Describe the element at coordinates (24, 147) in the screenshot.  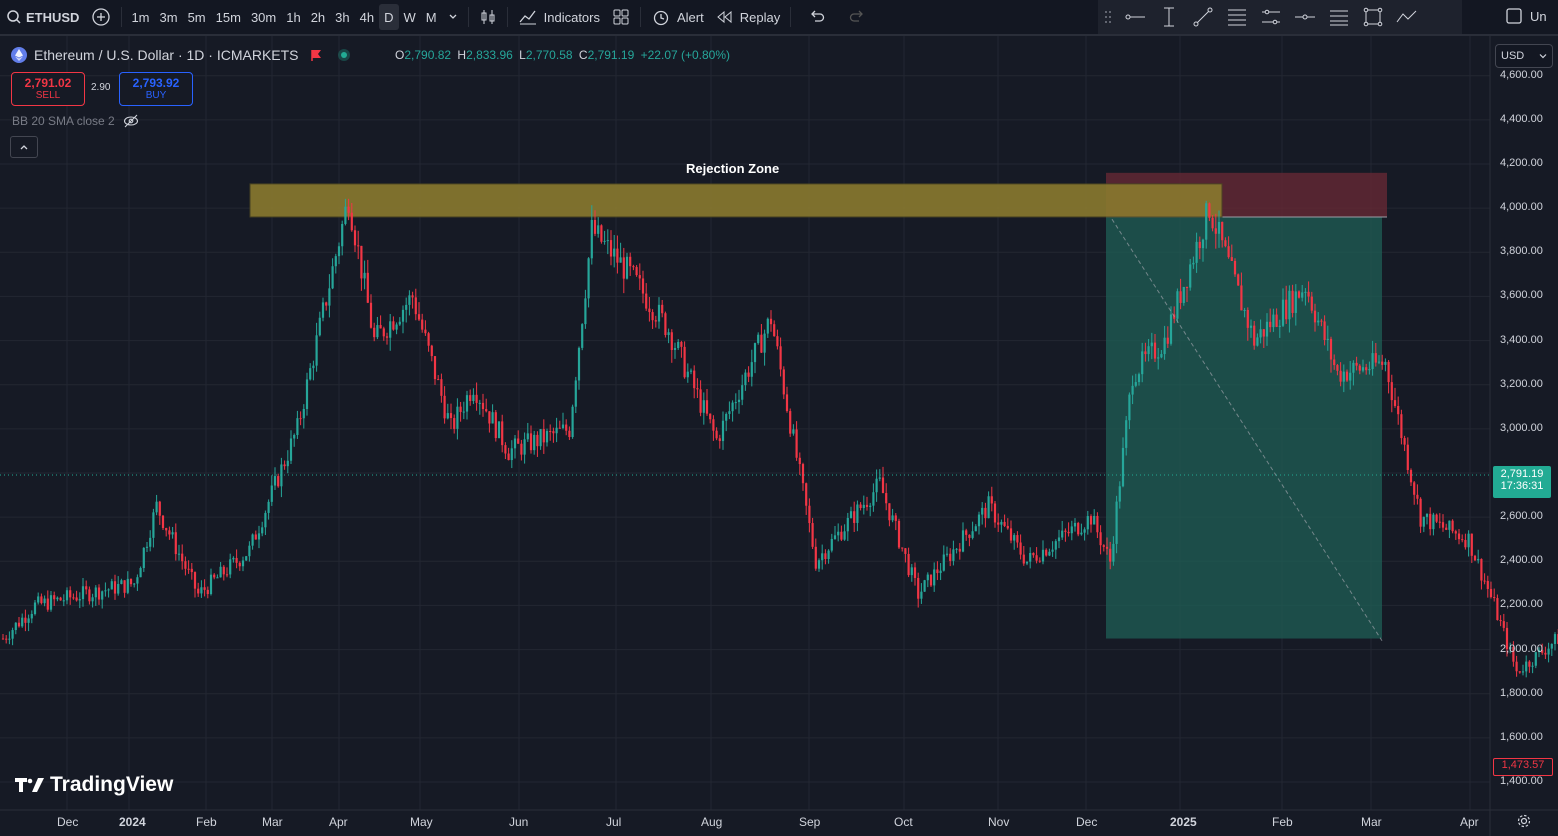
I see `collapse-legend-button` at that location.